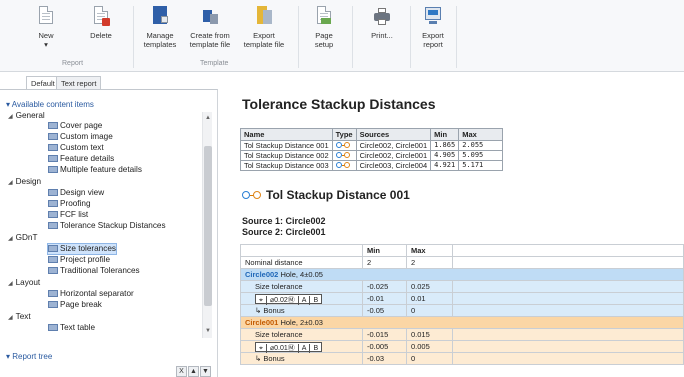  What do you see at coordinates (284, 232) in the screenshot?
I see `source-2-label: Source 2: Circle001` at bounding box center [284, 232].